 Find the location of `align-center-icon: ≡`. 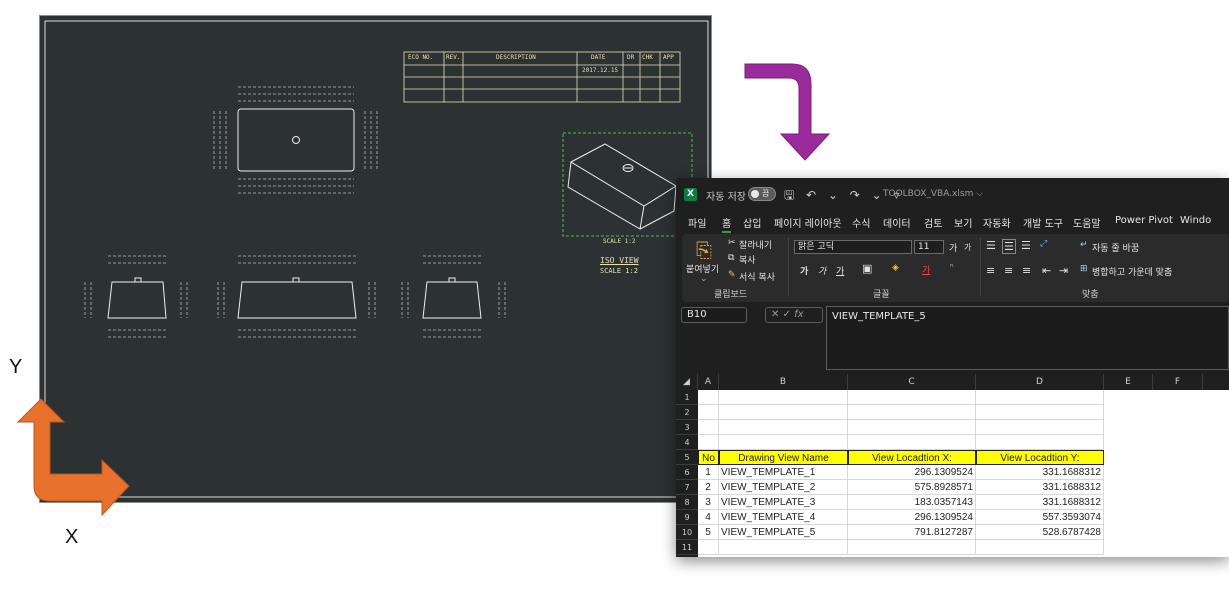

align-center-icon: ≡ is located at coordinates (1008, 270).